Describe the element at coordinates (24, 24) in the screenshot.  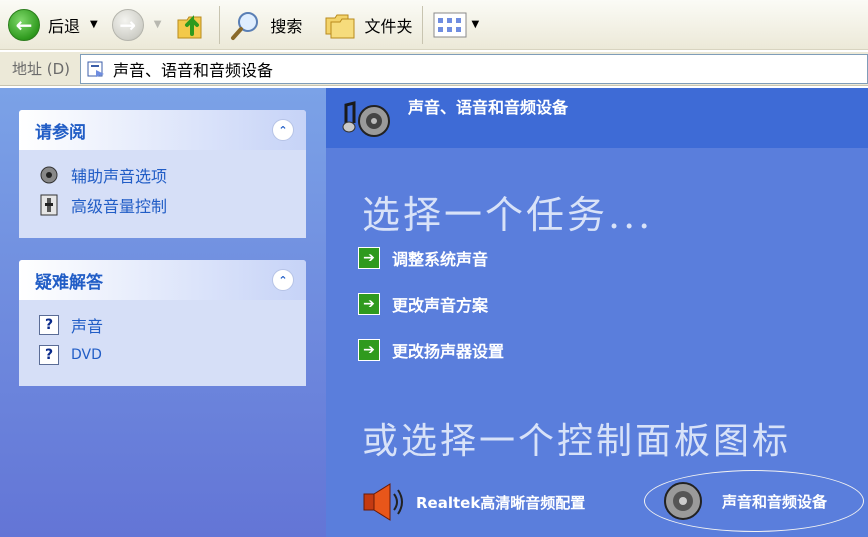
I see `back-arrow-icon: ←` at that location.